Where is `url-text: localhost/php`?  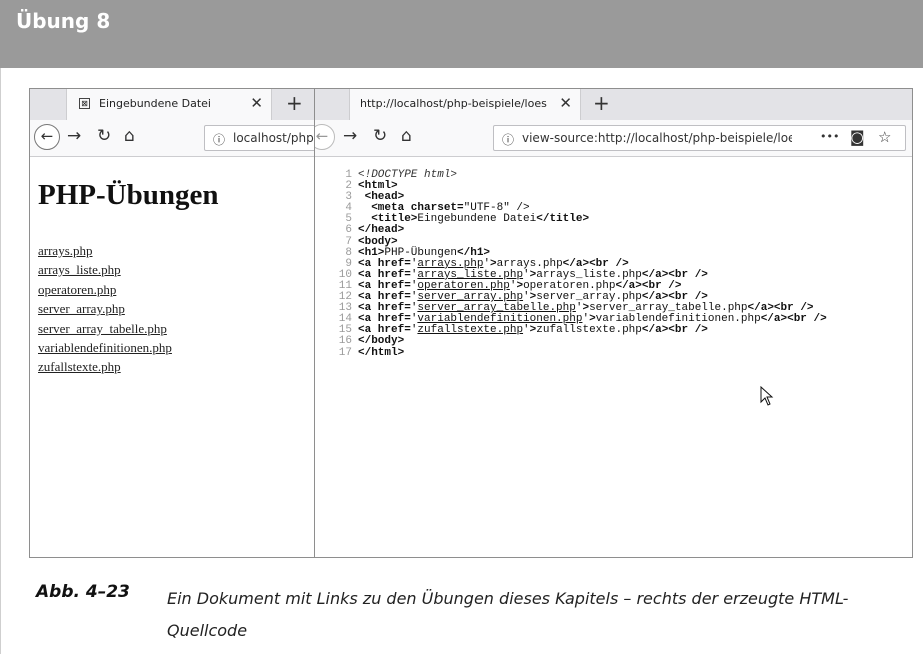
url-text: localhost/php is located at coordinates (273, 138).